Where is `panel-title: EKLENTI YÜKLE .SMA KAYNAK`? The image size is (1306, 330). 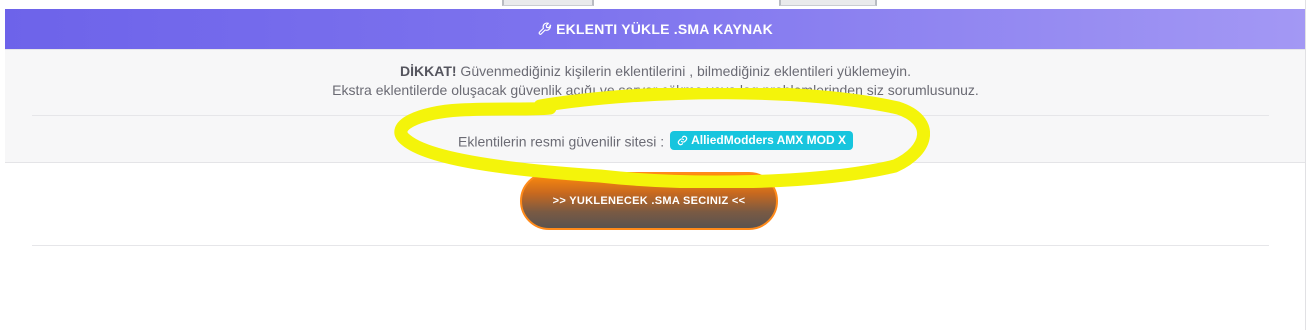 panel-title: EKLENTI YÜKLE .SMA KAYNAK is located at coordinates (664, 29).